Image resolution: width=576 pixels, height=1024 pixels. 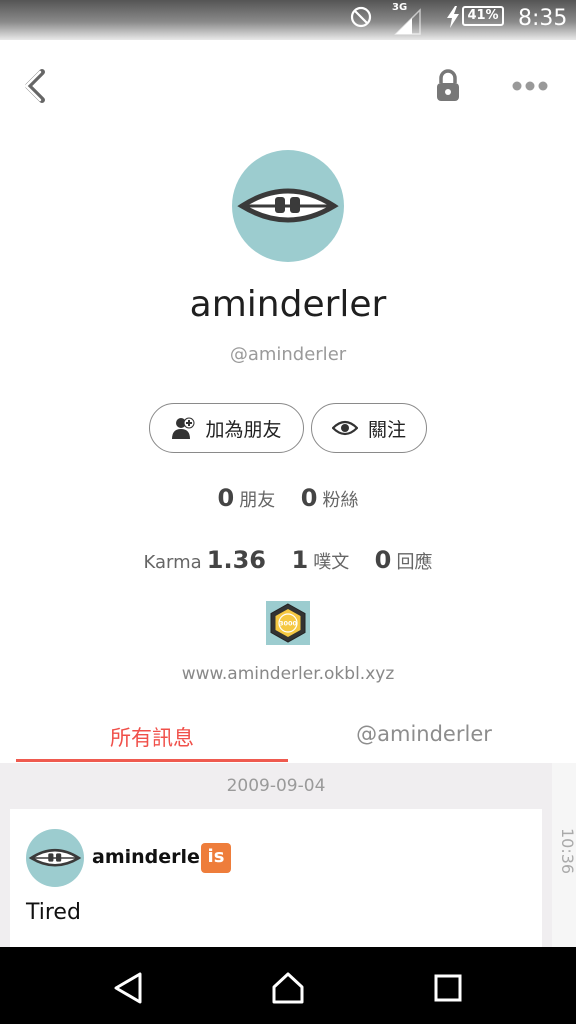 I want to click on friends-count: 0, so click(x=226, y=498).